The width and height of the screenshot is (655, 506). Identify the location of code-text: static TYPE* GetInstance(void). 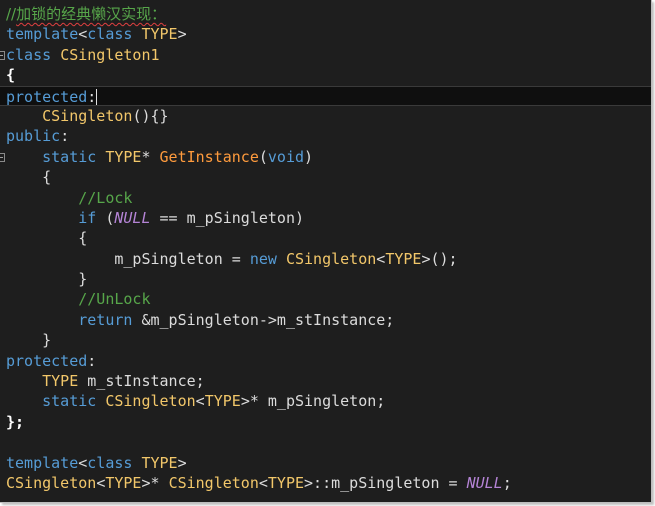
(159, 157).